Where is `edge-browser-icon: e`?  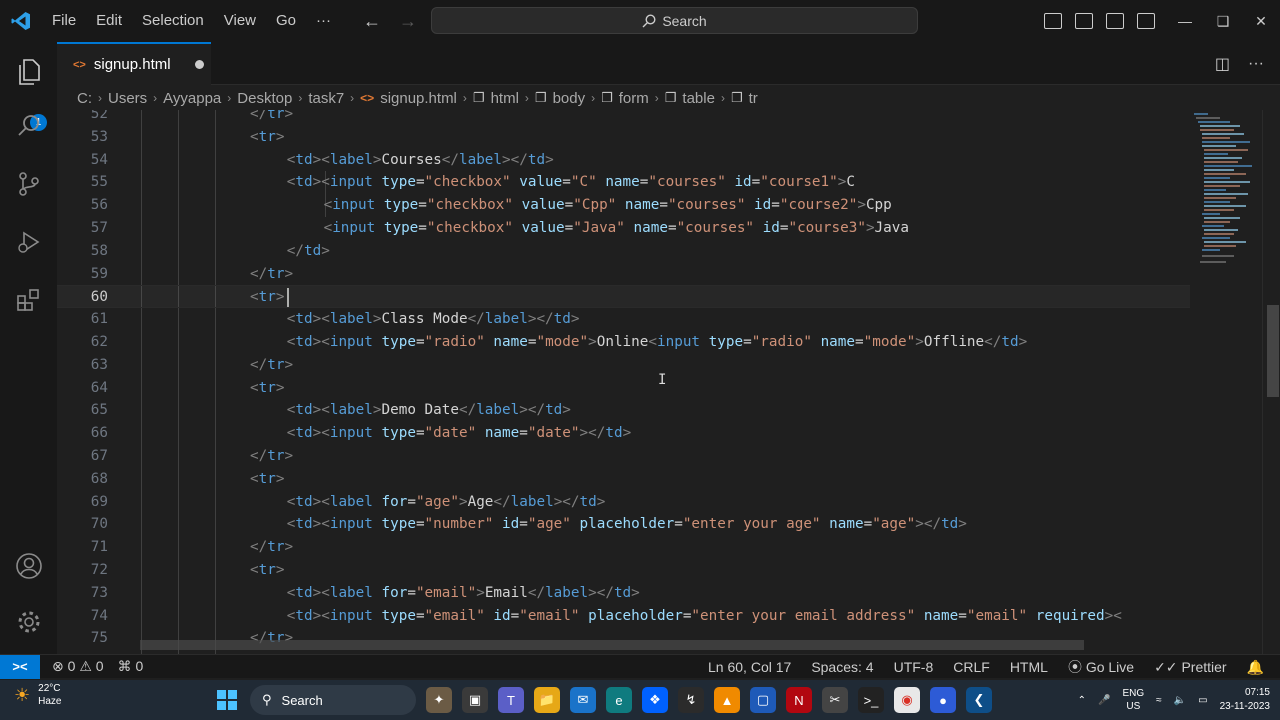 edge-browser-icon: e is located at coordinates (619, 700).